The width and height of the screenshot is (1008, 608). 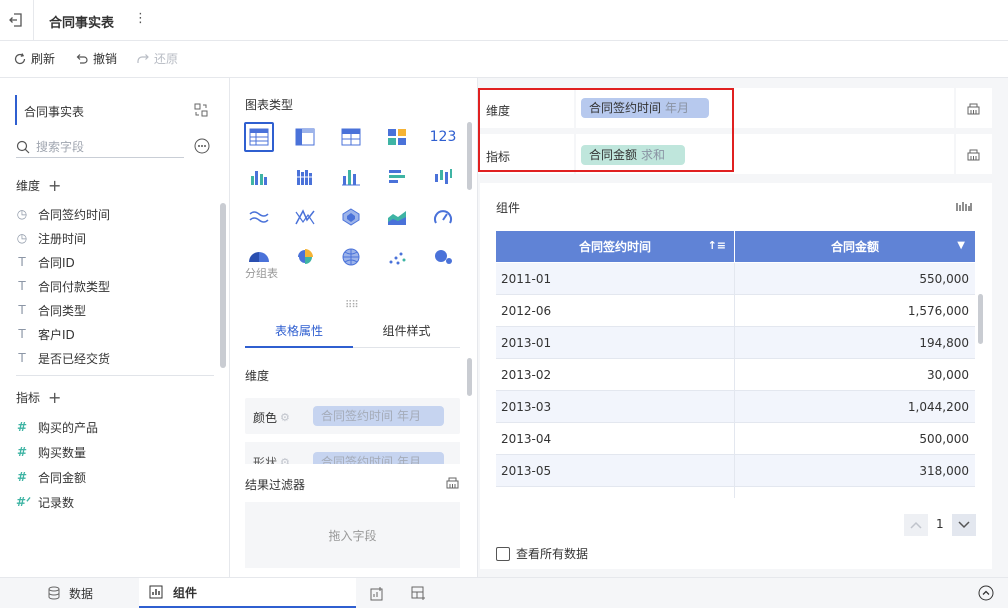 I want to click on table-row: 2013-05 318,000, so click(x=735, y=471).